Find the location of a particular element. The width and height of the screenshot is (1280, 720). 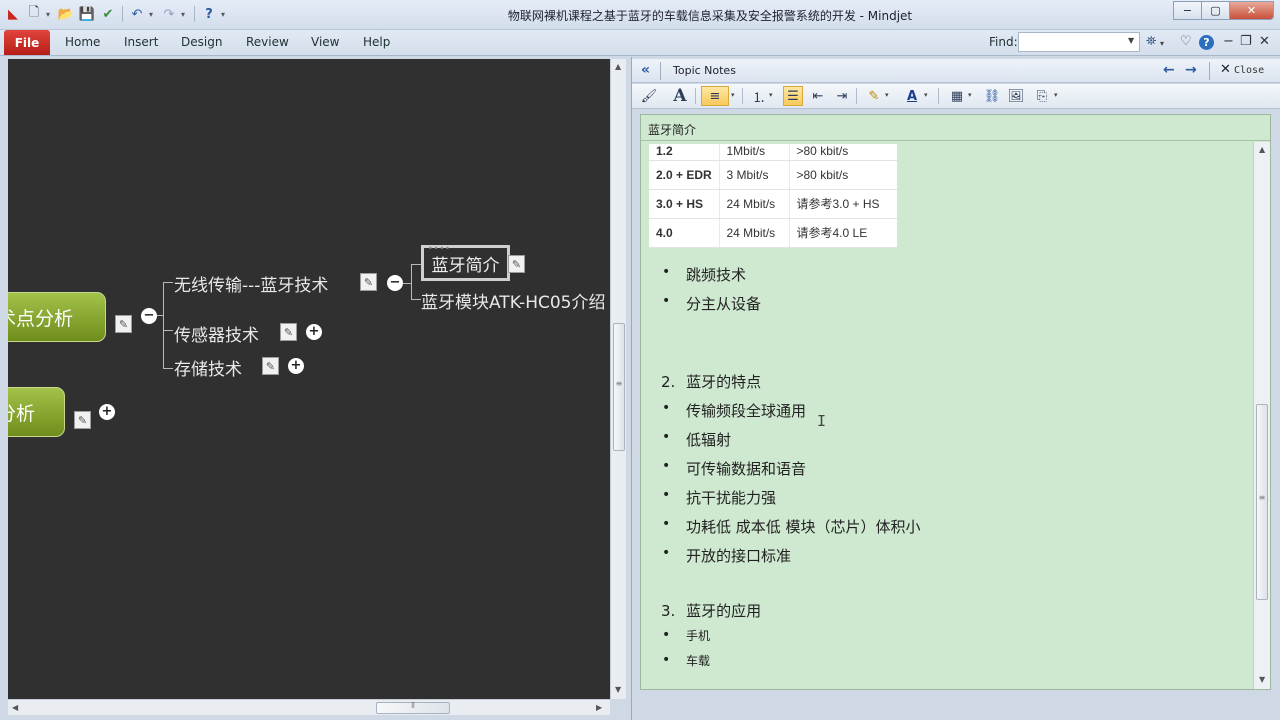

child-topic-bluetooth-module: 蓝牙模块ATK-HC05介绍 is located at coordinates (513, 300).